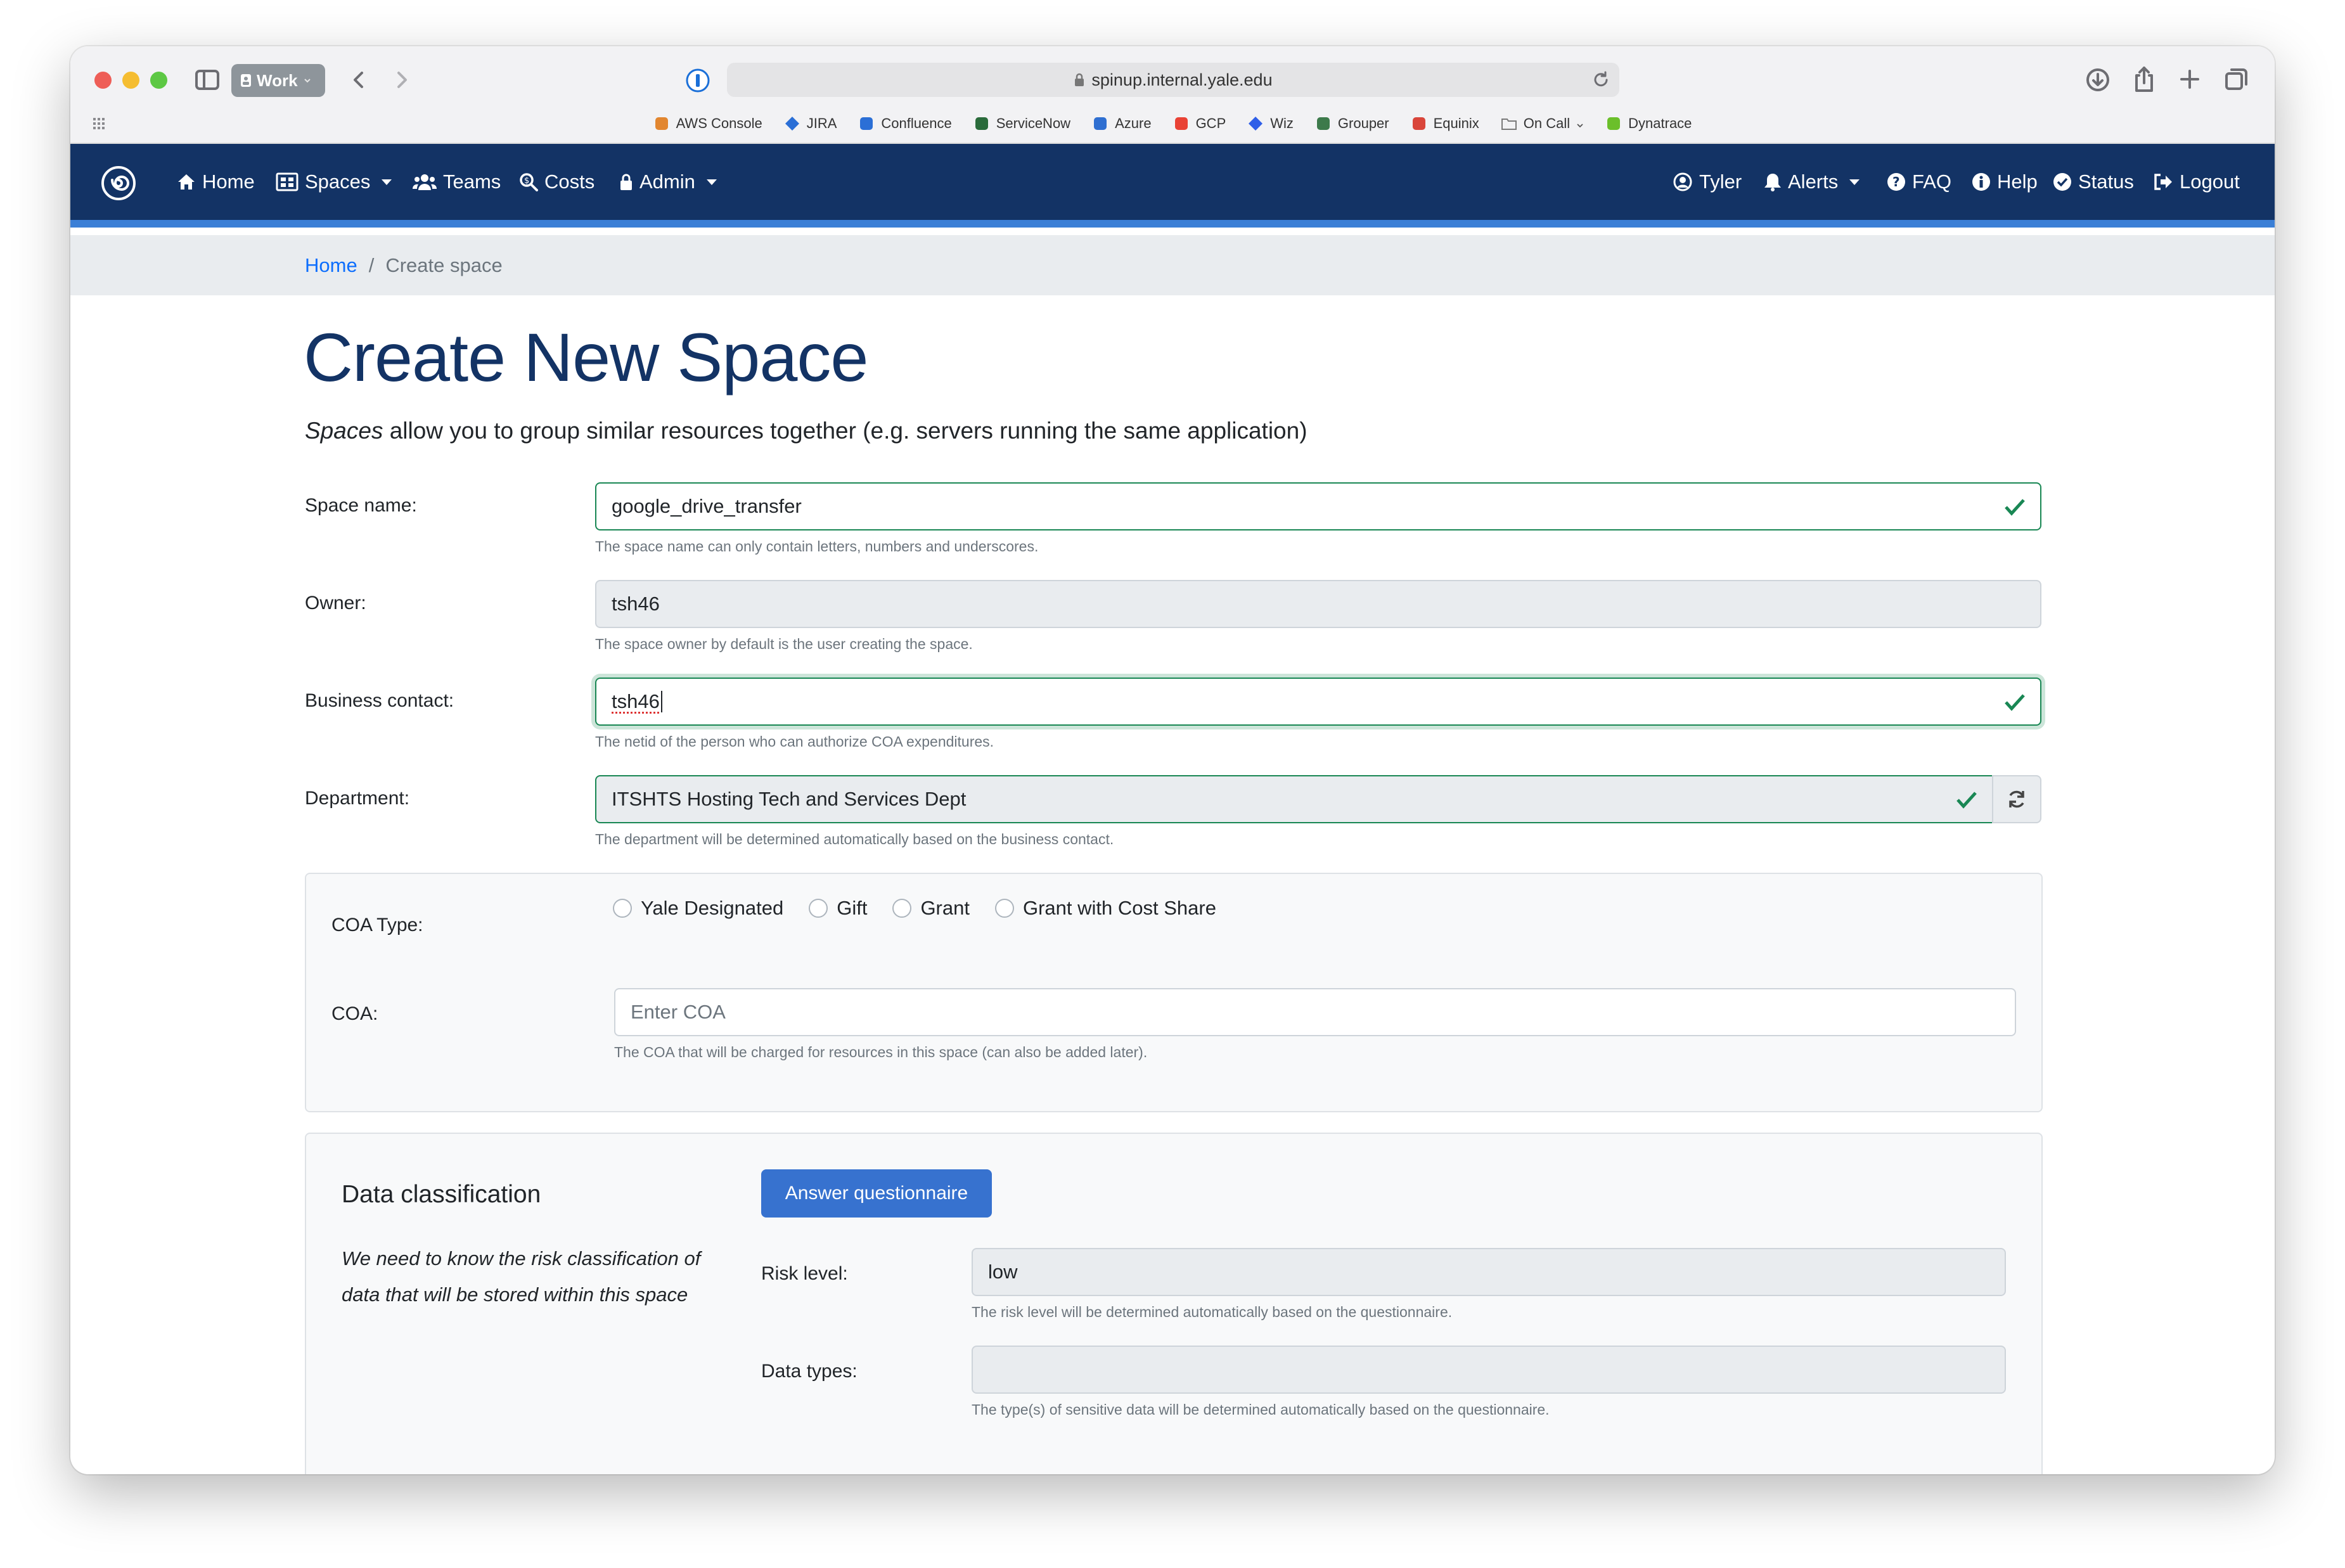 Image resolution: width=2345 pixels, height=1568 pixels. Describe the element at coordinates (1919, 182) in the screenshot. I see `nav-faq: ? FAQ` at that location.